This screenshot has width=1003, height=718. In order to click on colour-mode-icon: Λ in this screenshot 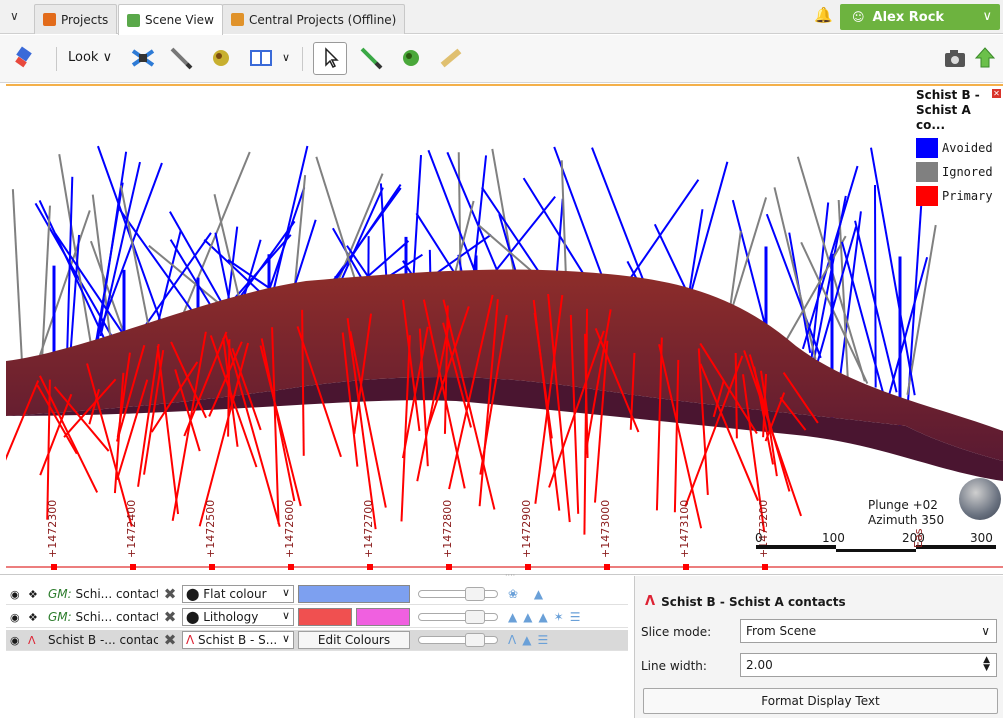, I will do `click(192, 640)`.